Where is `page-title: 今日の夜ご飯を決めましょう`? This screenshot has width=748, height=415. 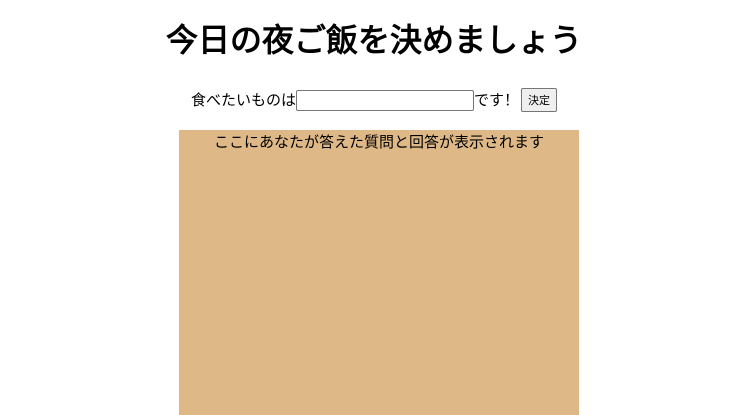 page-title: 今日の夜ご飯を決めましょう is located at coordinates (373, 40).